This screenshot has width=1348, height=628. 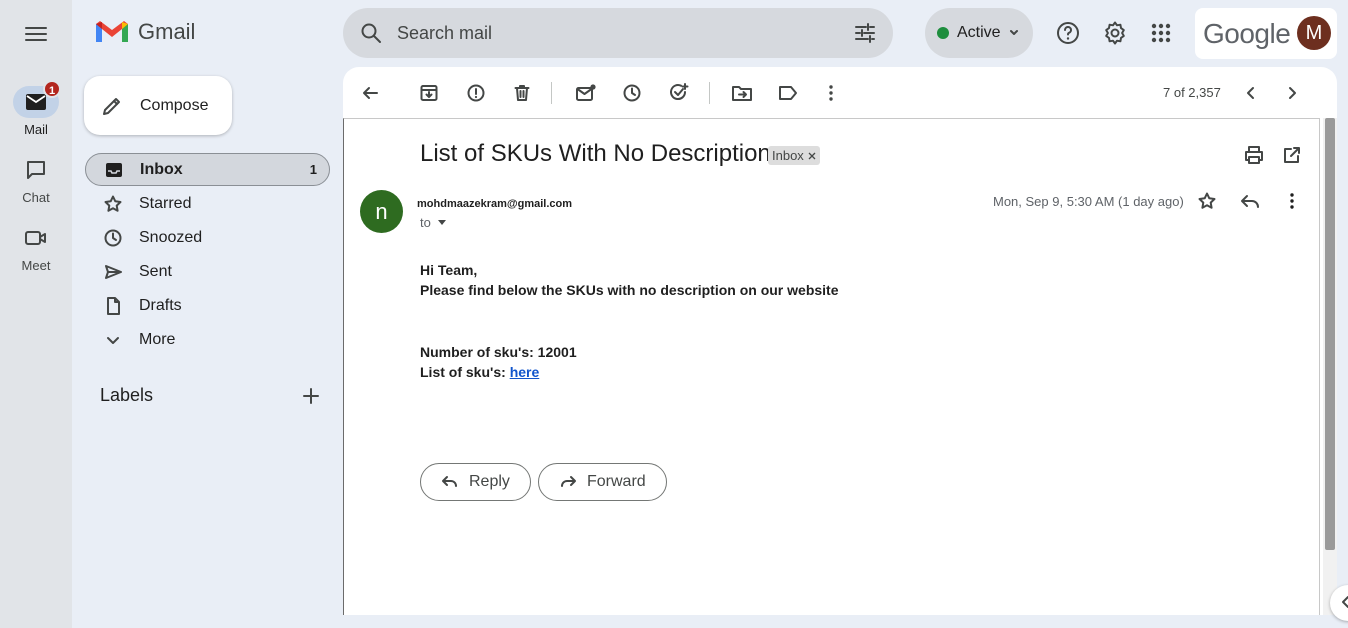 I want to click on app-name: Gmail, so click(x=167, y=31).